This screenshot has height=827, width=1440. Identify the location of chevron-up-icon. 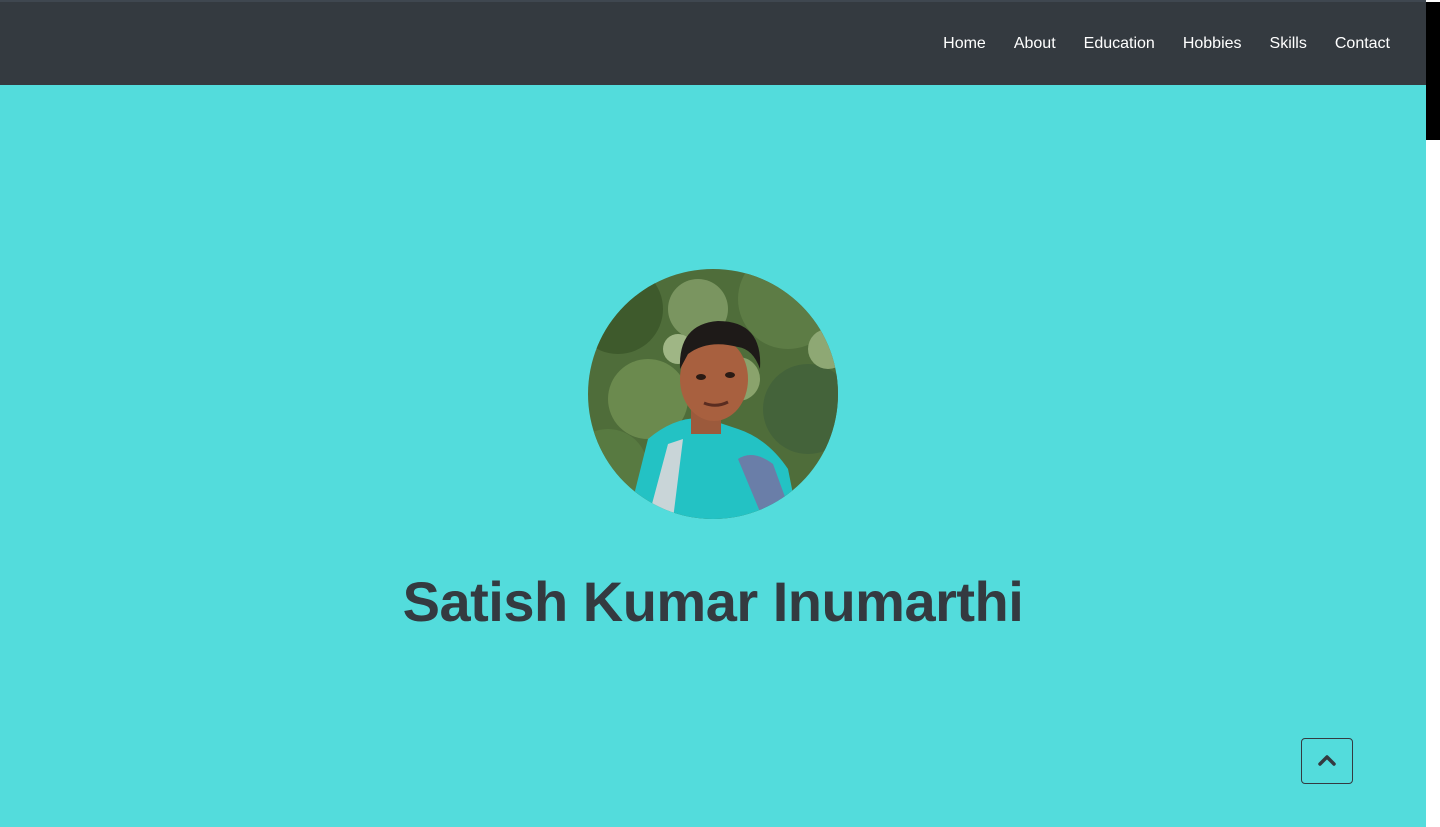
(1327, 761).